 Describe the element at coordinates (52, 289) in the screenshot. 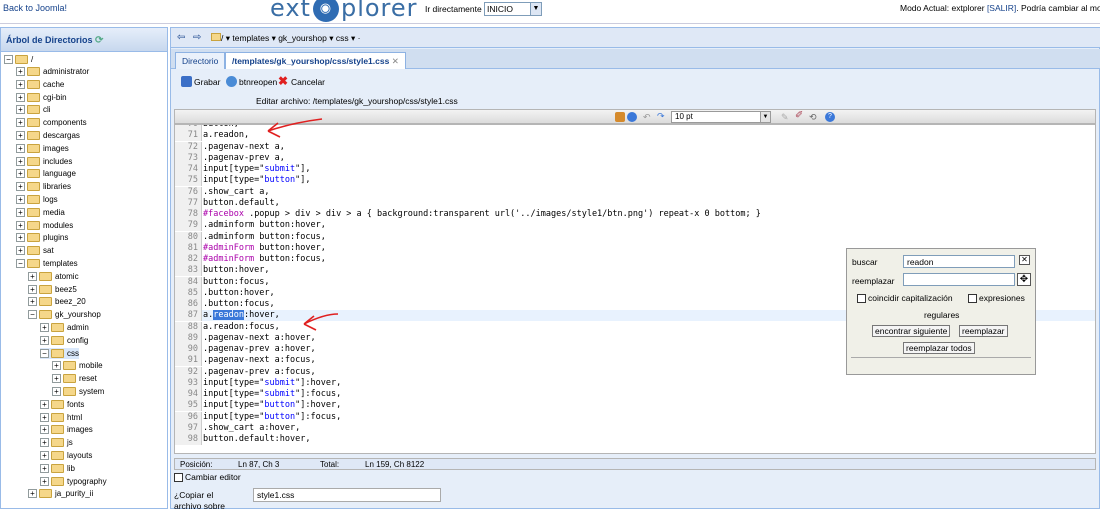

I see `tree-item: + beez5` at that location.